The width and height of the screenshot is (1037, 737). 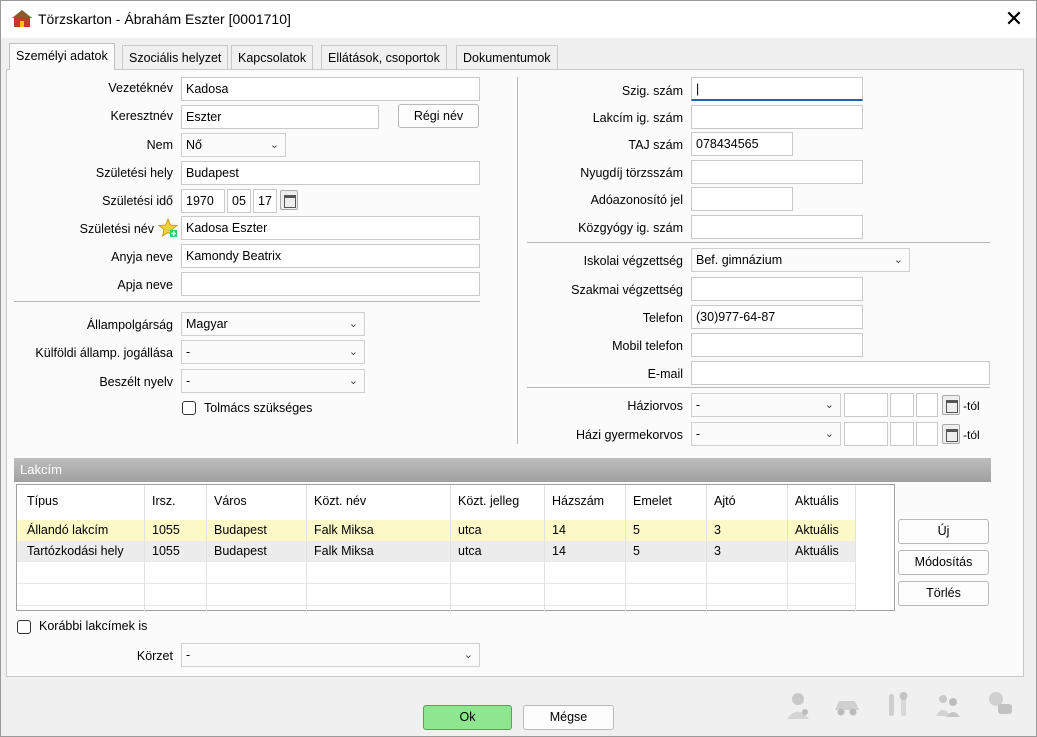 I want to click on szuletesi-nev-input: Kadosa Eszter, so click(x=330, y=228).